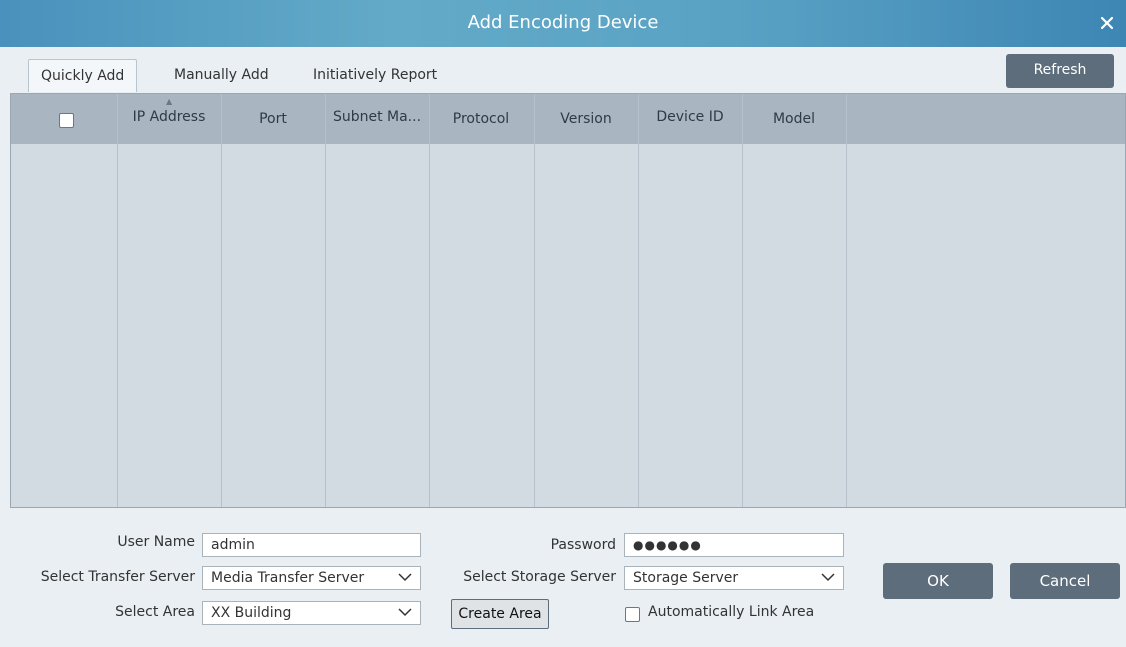 The image size is (1126, 647). I want to click on dialog-title: Add Encoding Device, so click(563, 22).